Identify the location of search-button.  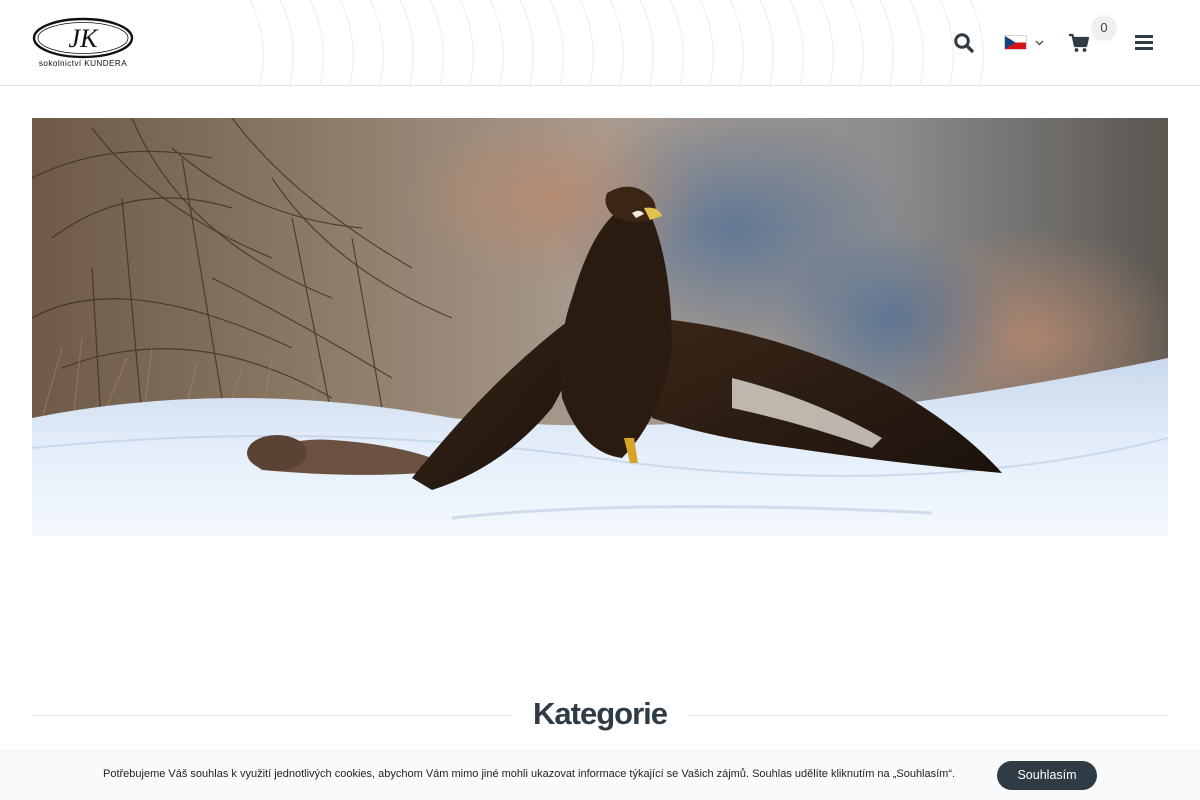
(964, 43).